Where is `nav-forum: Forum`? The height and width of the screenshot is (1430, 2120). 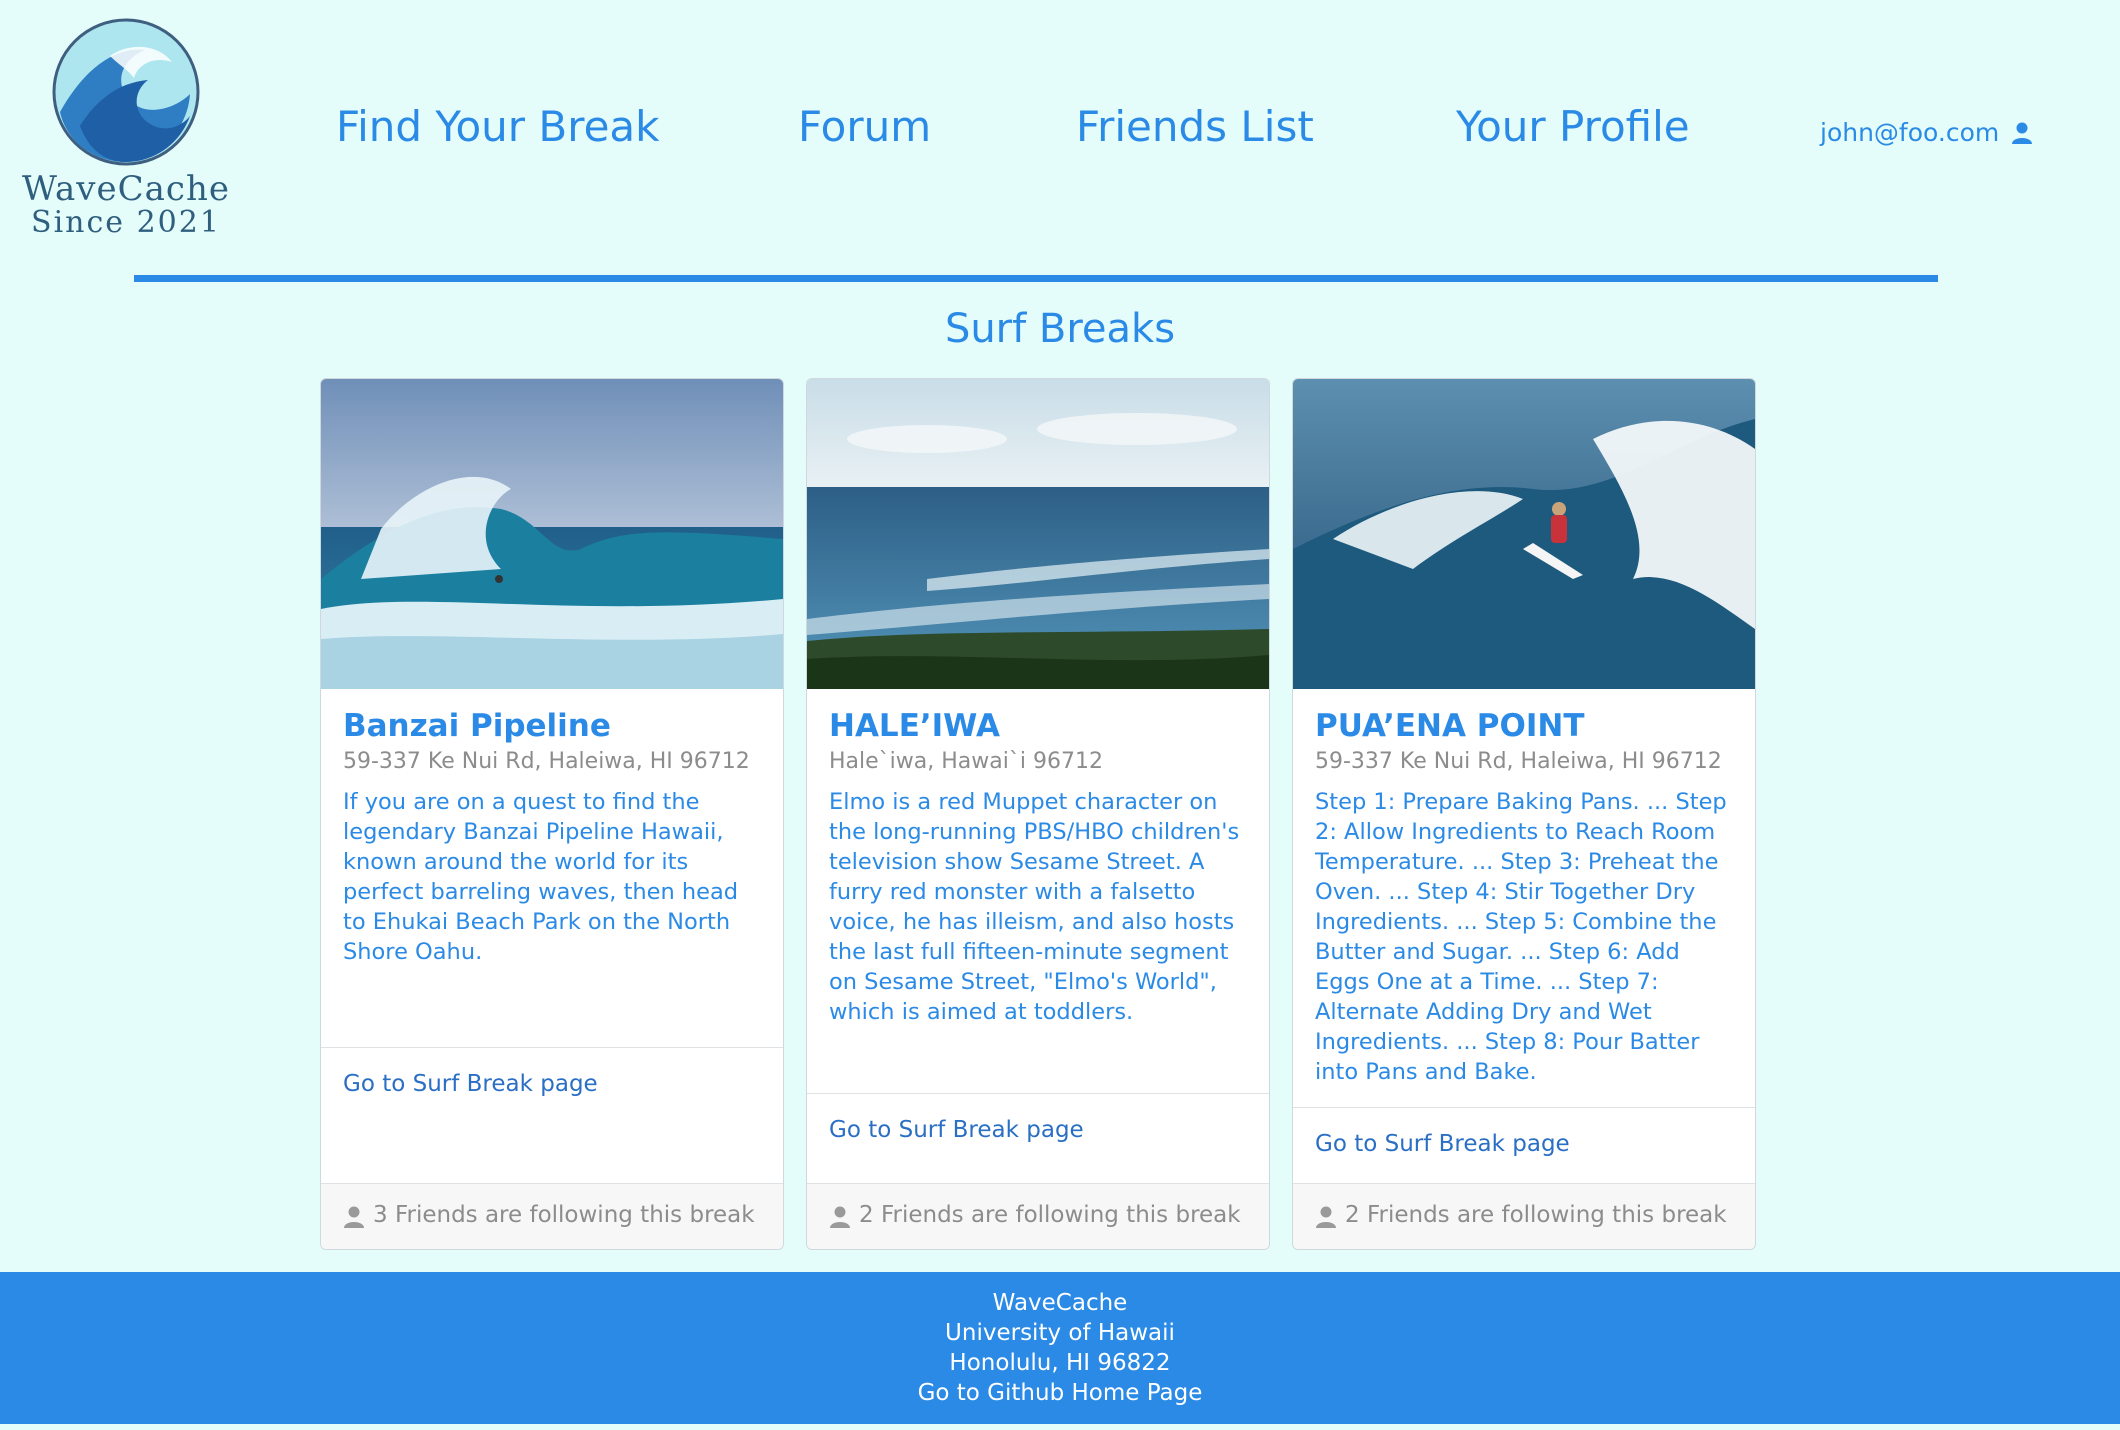 nav-forum: Forum is located at coordinates (864, 126).